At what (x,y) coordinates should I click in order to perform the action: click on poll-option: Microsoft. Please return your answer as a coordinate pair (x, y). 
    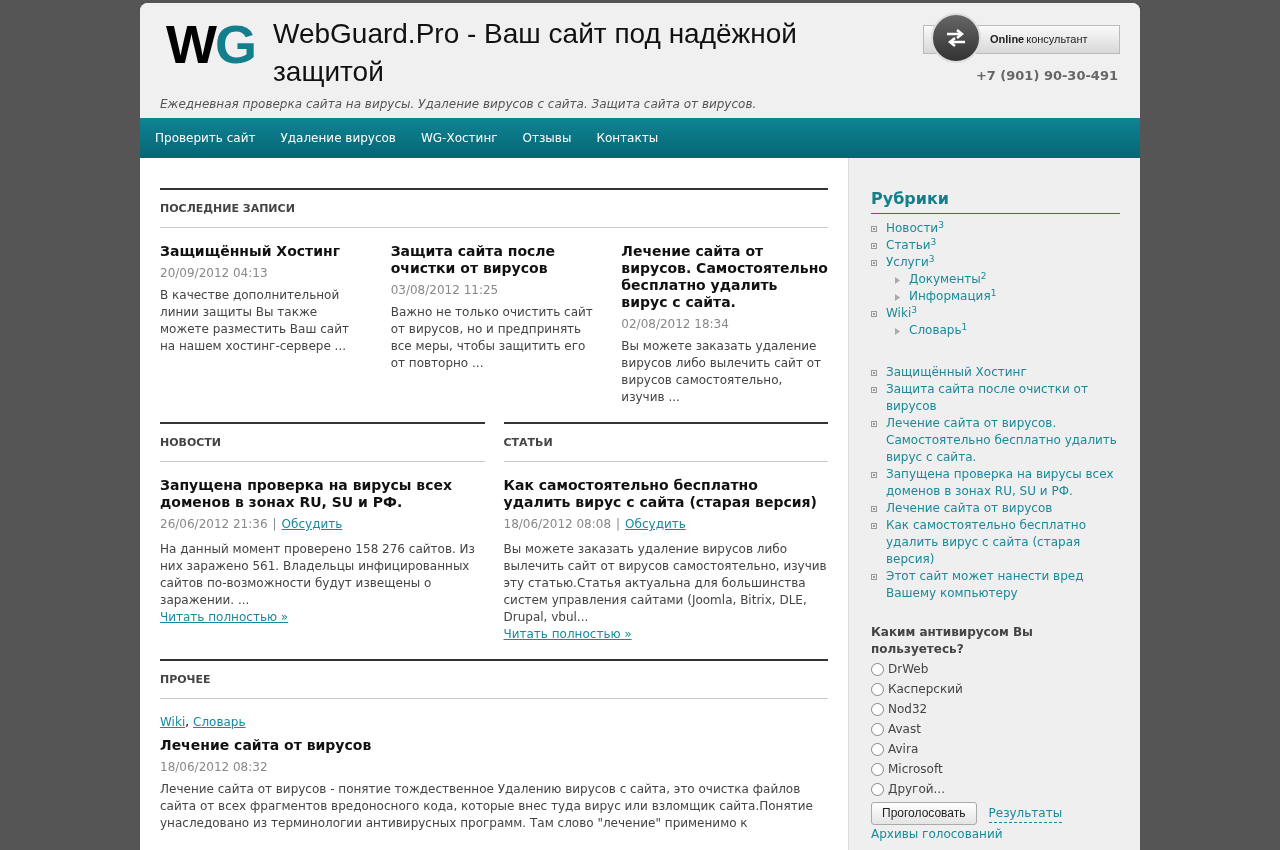
    Looking at the image, I should click on (995, 769).